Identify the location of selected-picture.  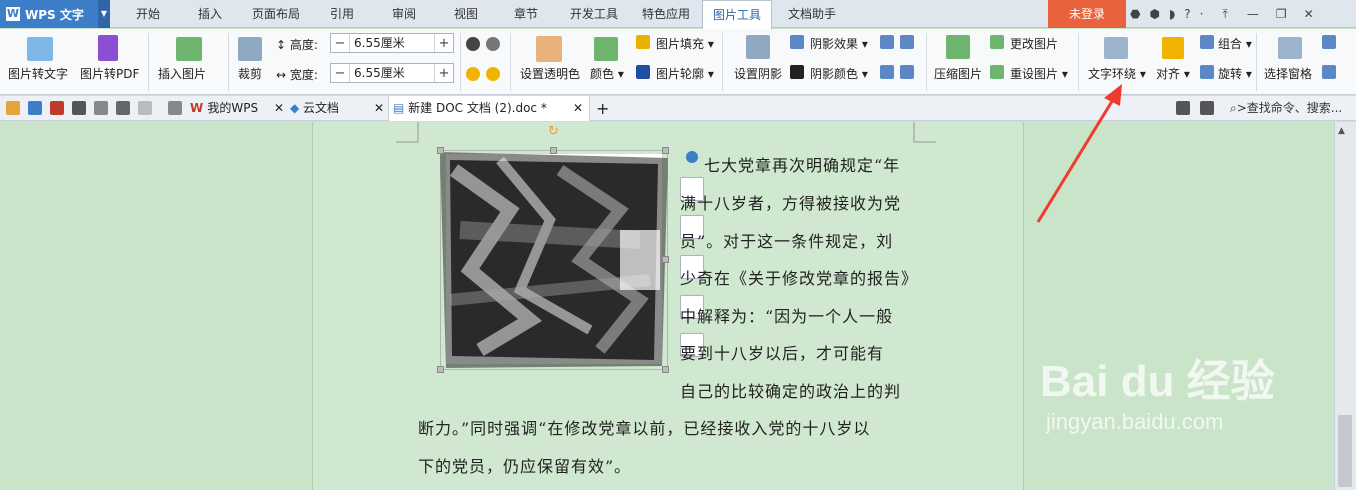
(554, 260).